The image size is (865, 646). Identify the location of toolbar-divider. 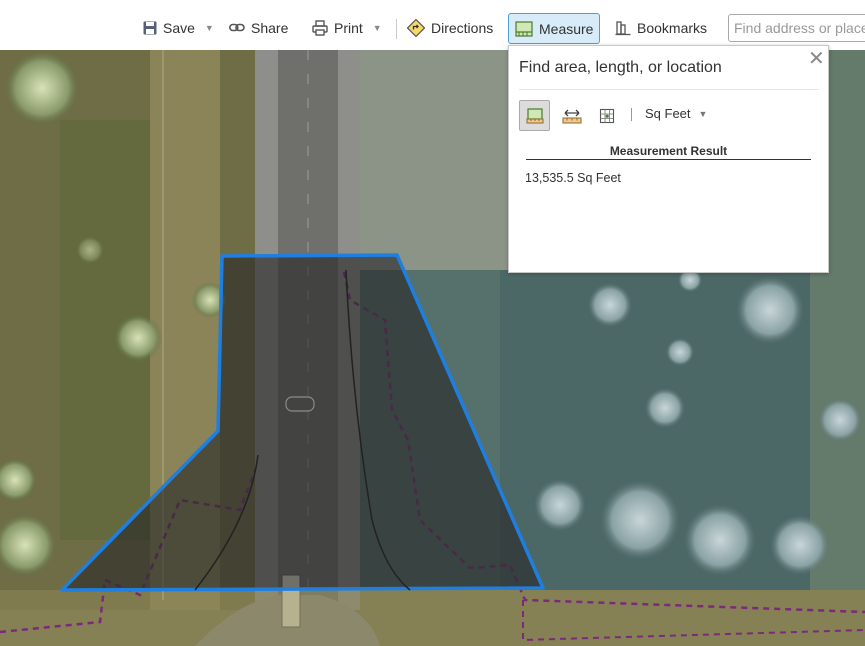
(396, 29).